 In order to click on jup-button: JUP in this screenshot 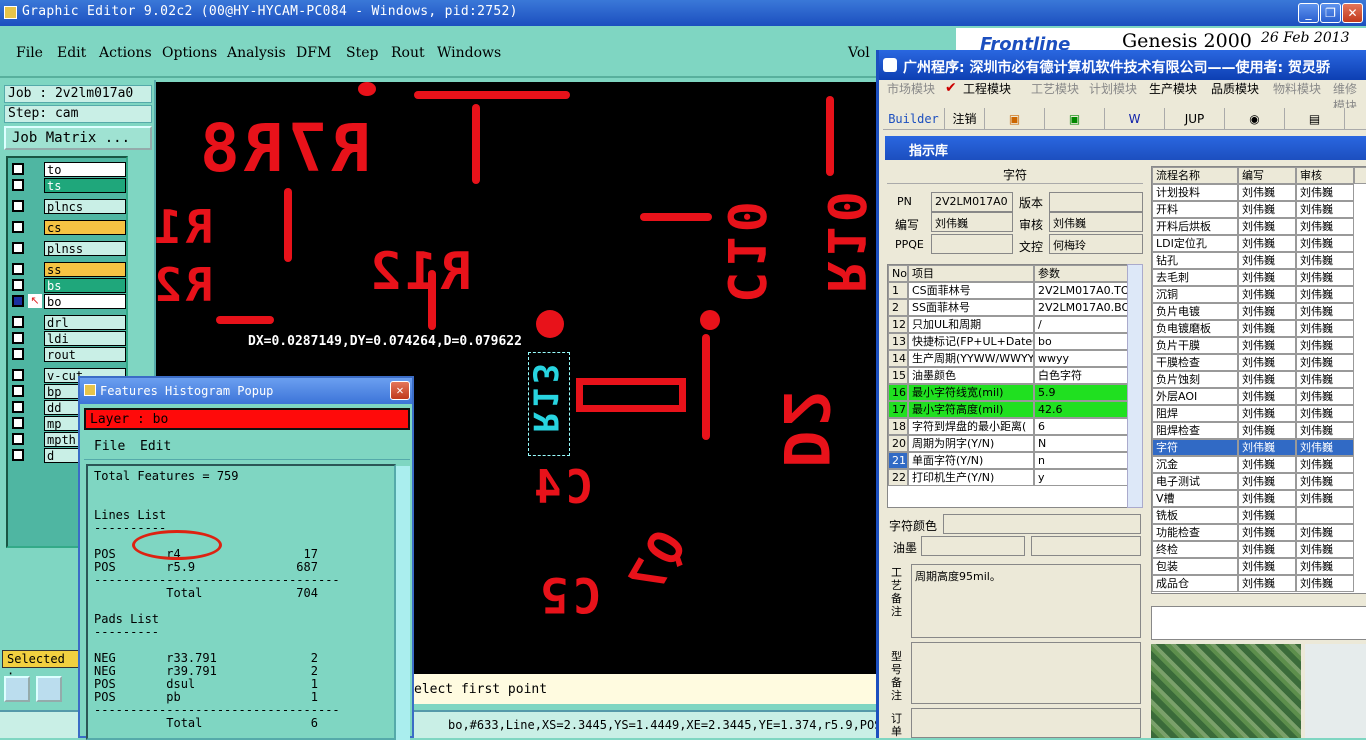, I will do `click(1195, 119)`.